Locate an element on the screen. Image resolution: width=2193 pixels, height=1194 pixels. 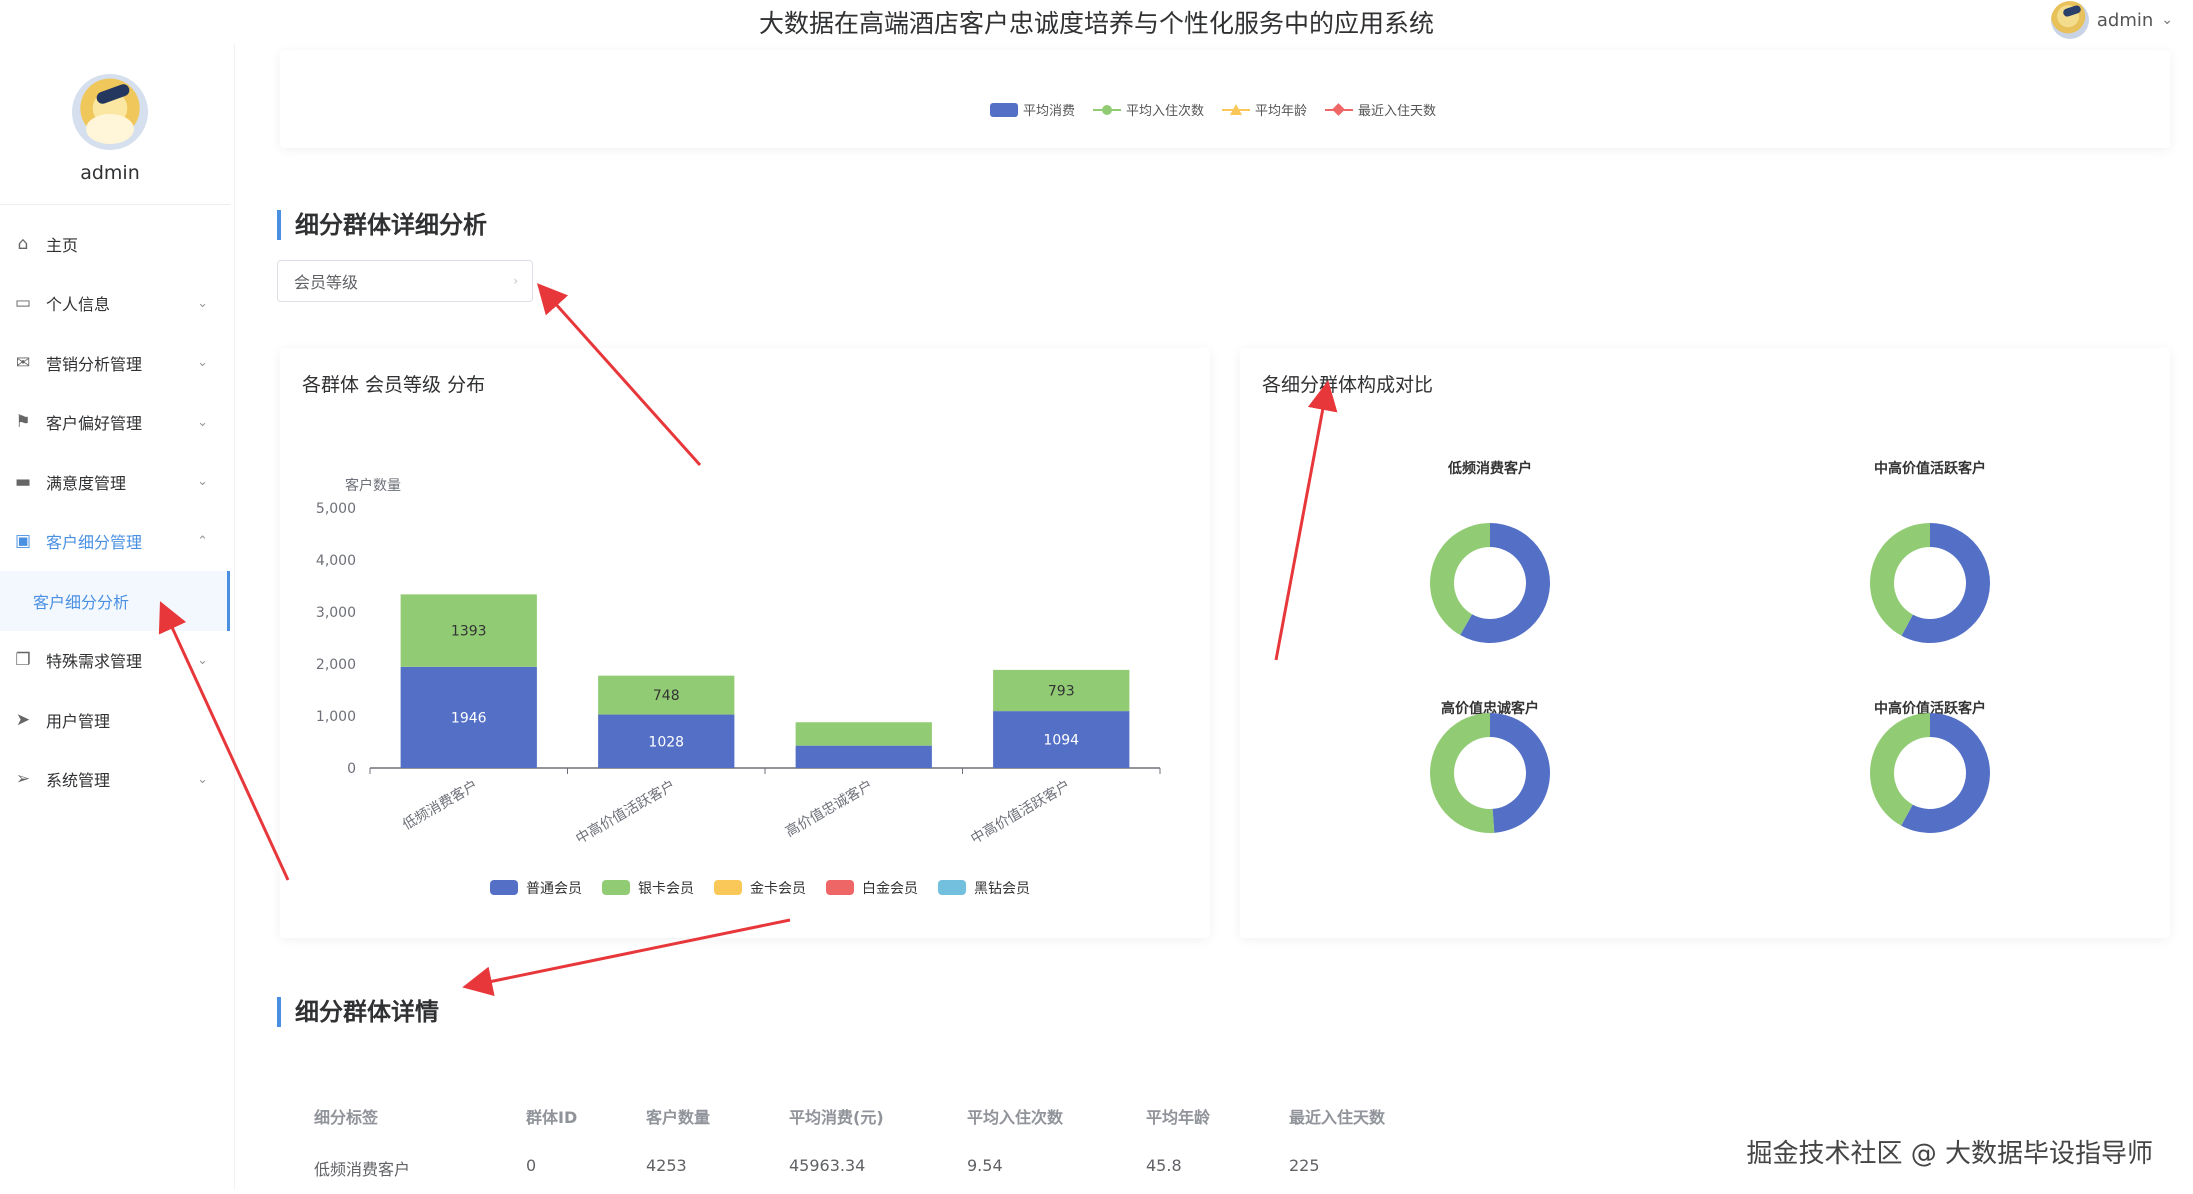
legend-item: 平均消费 is located at coordinates (1032, 109).